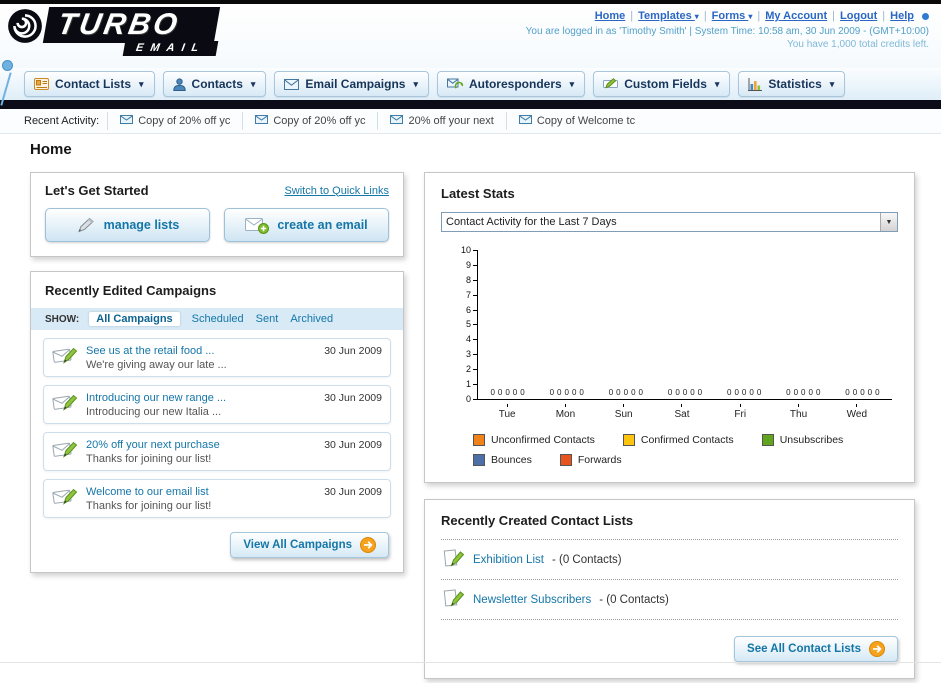  Describe the element at coordinates (858, 16) in the screenshot. I see `nav-link-logout: Logout` at that location.